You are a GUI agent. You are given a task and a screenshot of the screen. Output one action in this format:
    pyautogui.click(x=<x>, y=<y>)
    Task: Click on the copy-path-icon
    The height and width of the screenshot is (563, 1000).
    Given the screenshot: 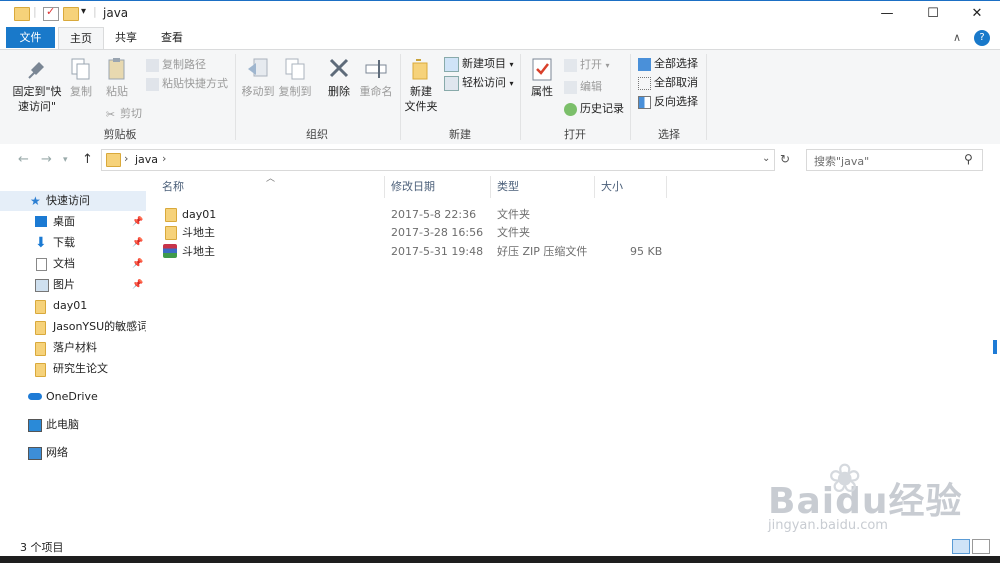 What is the action you would take?
    pyautogui.click(x=152, y=65)
    